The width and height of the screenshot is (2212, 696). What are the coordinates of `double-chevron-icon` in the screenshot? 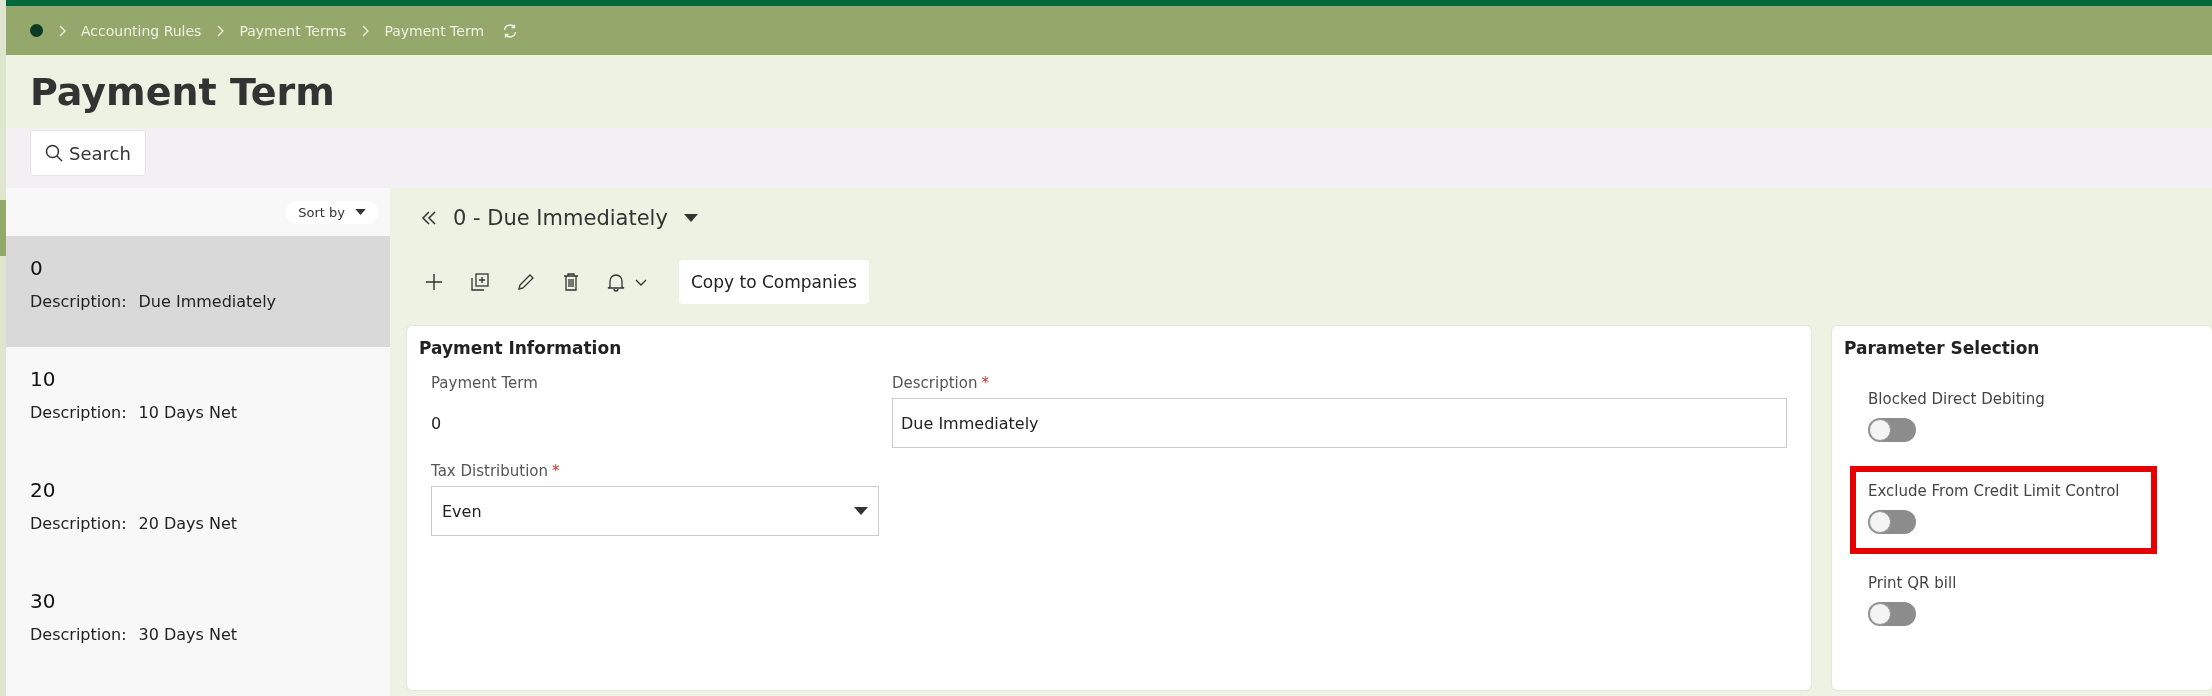 It's located at (429, 218).